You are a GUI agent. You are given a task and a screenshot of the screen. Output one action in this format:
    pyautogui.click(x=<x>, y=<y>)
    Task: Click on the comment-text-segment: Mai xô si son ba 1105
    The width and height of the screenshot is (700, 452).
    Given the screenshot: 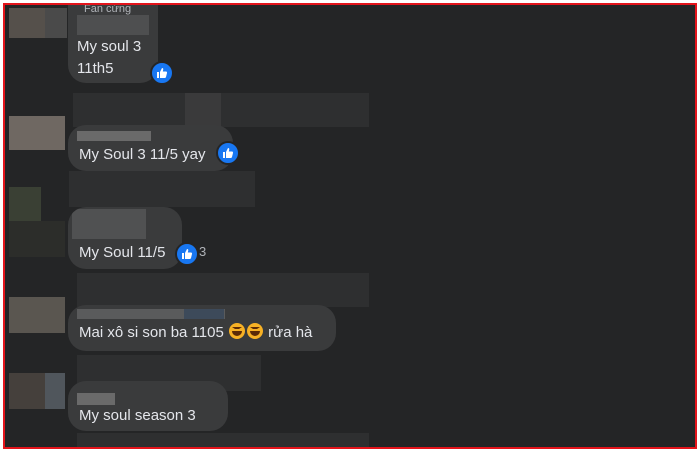 What is the action you would take?
    pyautogui.click(x=151, y=332)
    